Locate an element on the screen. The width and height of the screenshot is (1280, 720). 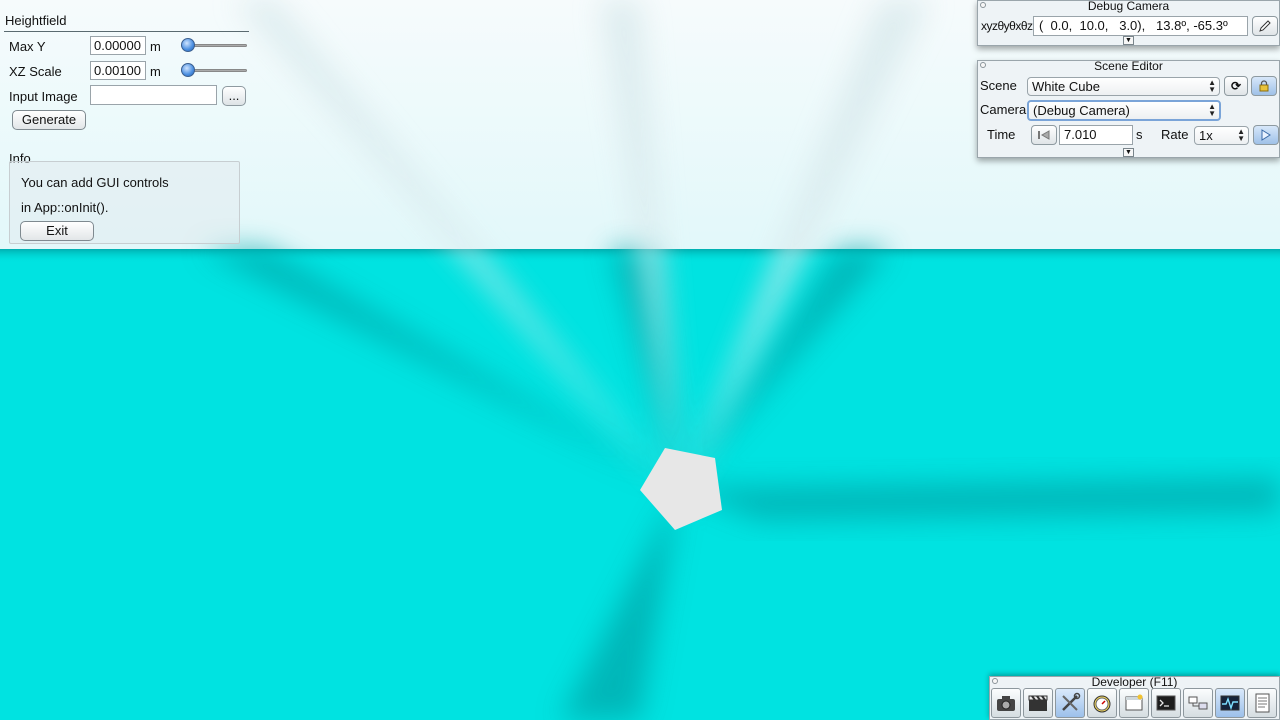
camera-icon is located at coordinates (1006, 703).